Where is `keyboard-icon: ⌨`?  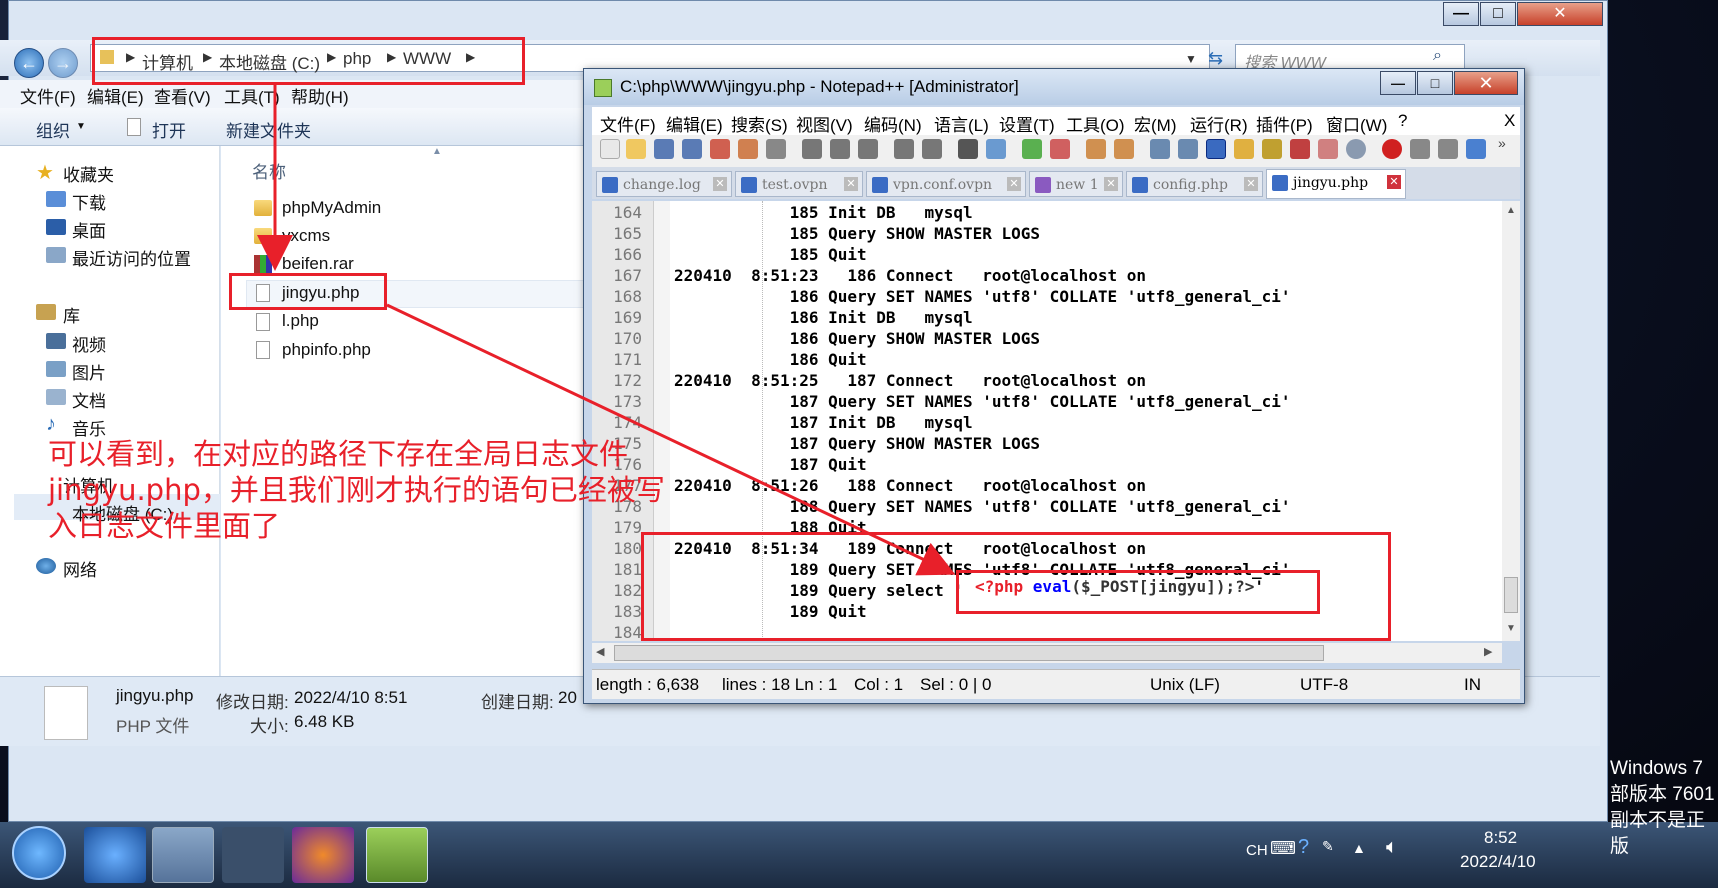 keyboard-icon: ⌨ is located at coordinates (1283, 848).